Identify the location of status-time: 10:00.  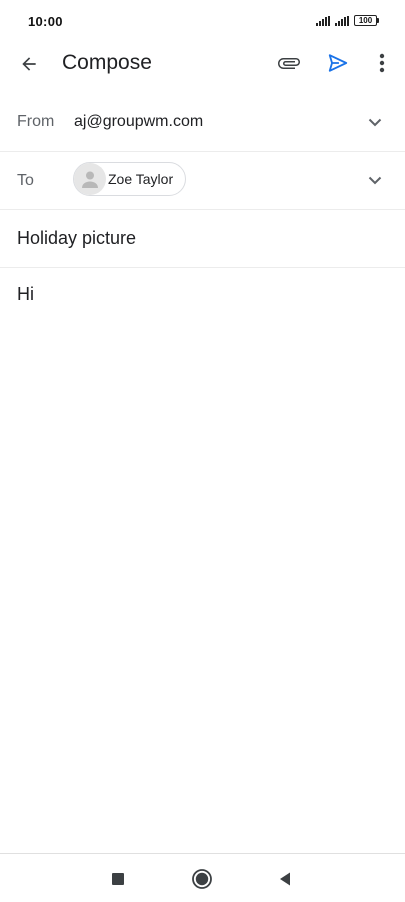
(45, 21).